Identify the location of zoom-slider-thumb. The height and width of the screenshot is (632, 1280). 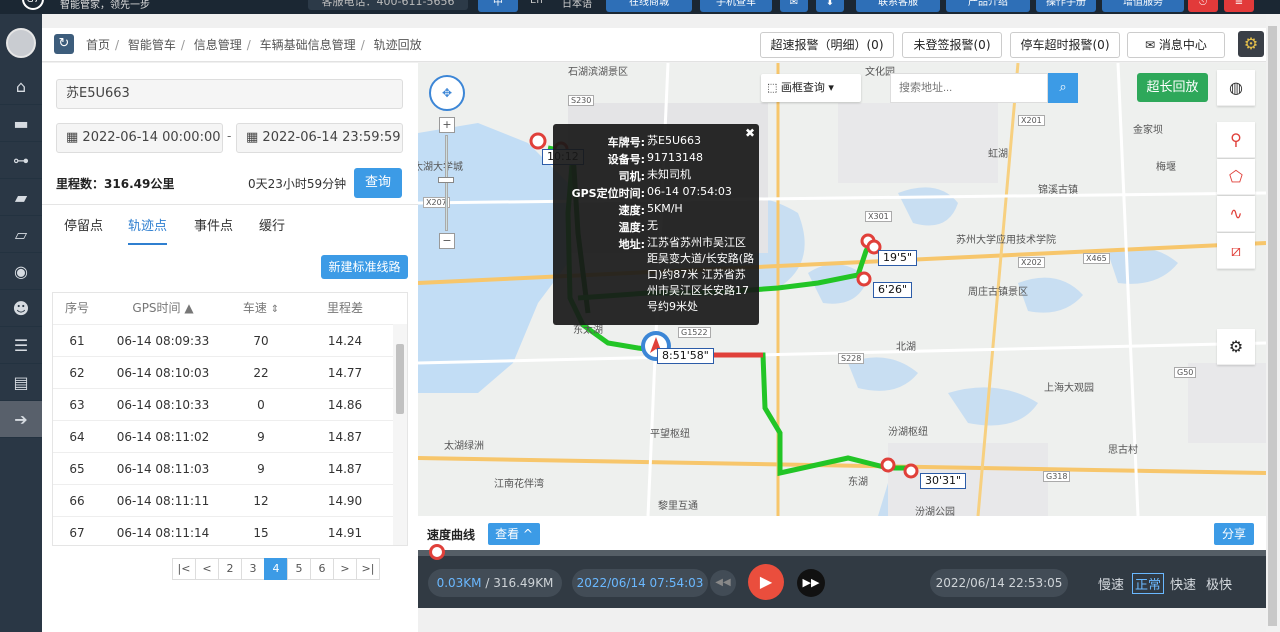
(446, 180).